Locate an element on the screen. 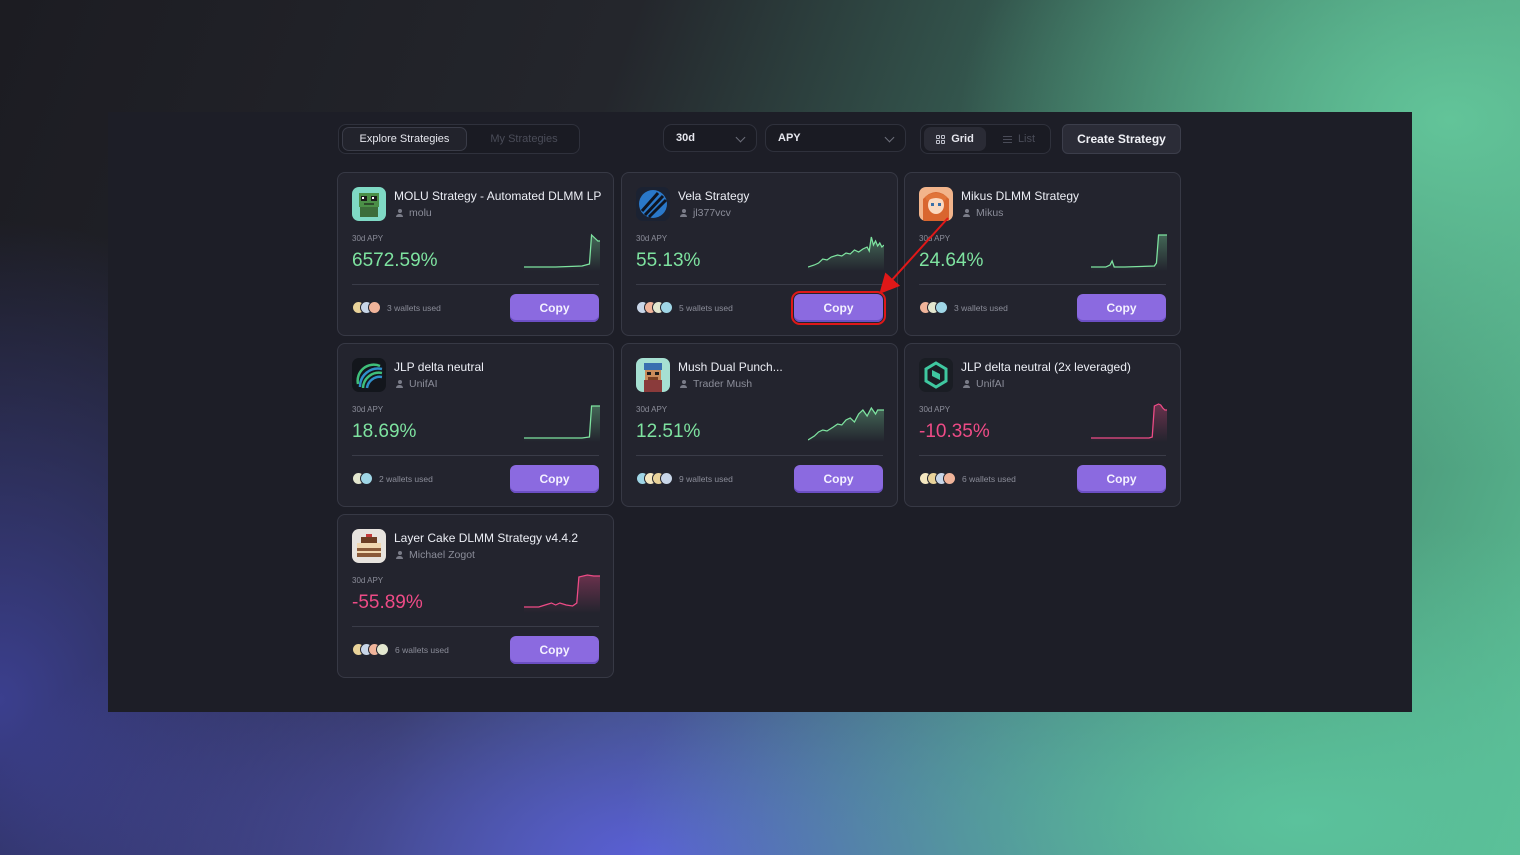 This screenshot has height=855, width=1520. tab-my-strategies: My Strategies is located at coordinates (524, 139).